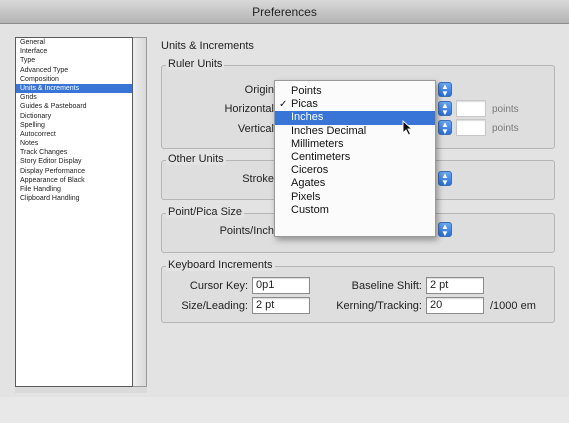 The height and width of the screenshot is (423, 569). What do you see at coordinates (505, 109) in the screenshot?
I see `horizontal-points-suffix: points` at bounding box center [505, 109].